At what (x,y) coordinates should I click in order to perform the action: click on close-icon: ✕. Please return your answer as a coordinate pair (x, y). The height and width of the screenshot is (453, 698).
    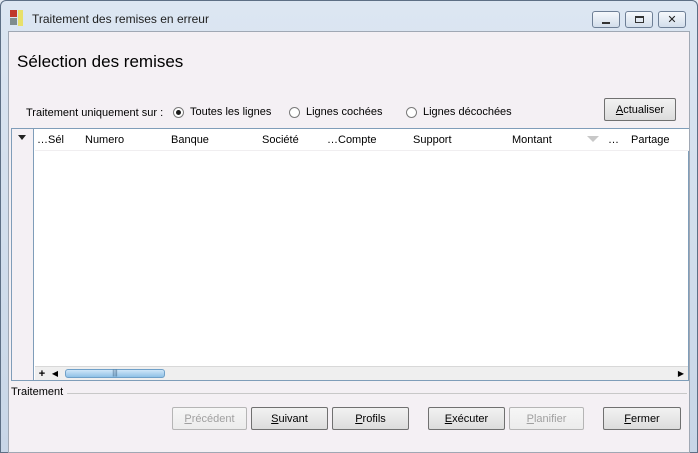
    Looking at the image, I should click on (672, 20).